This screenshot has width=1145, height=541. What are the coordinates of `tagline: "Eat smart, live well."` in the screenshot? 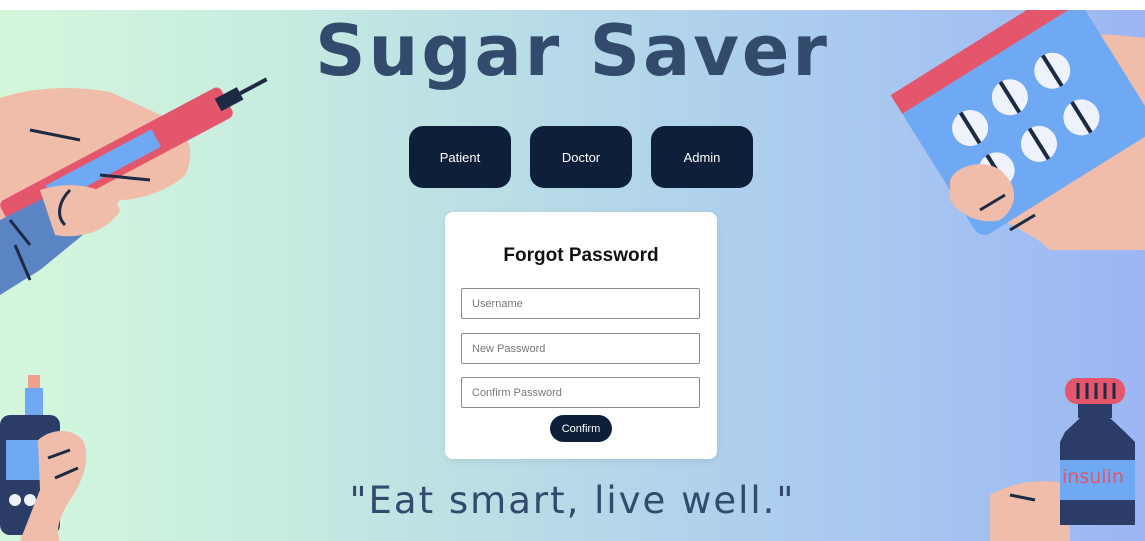 It's located at (572, 500).